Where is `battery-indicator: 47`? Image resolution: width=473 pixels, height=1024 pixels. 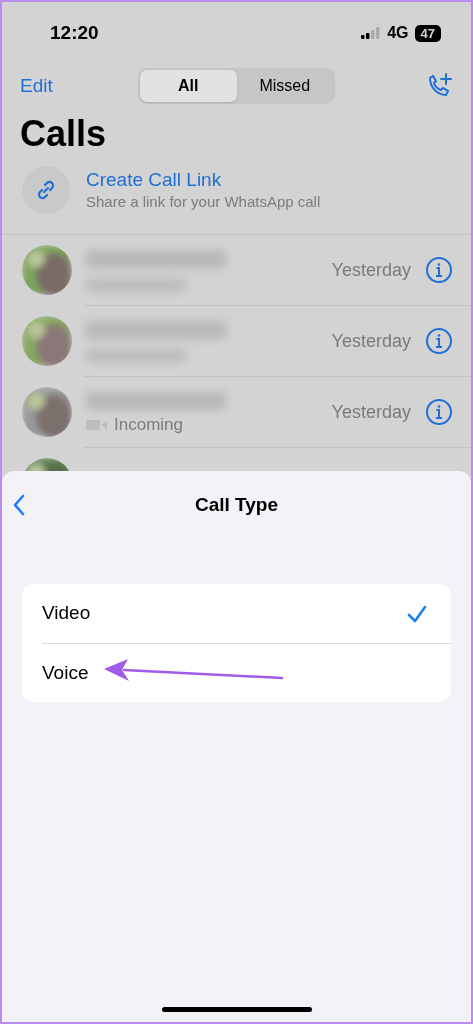 battery-indicator: 47 is located at coordinates (427, 33).